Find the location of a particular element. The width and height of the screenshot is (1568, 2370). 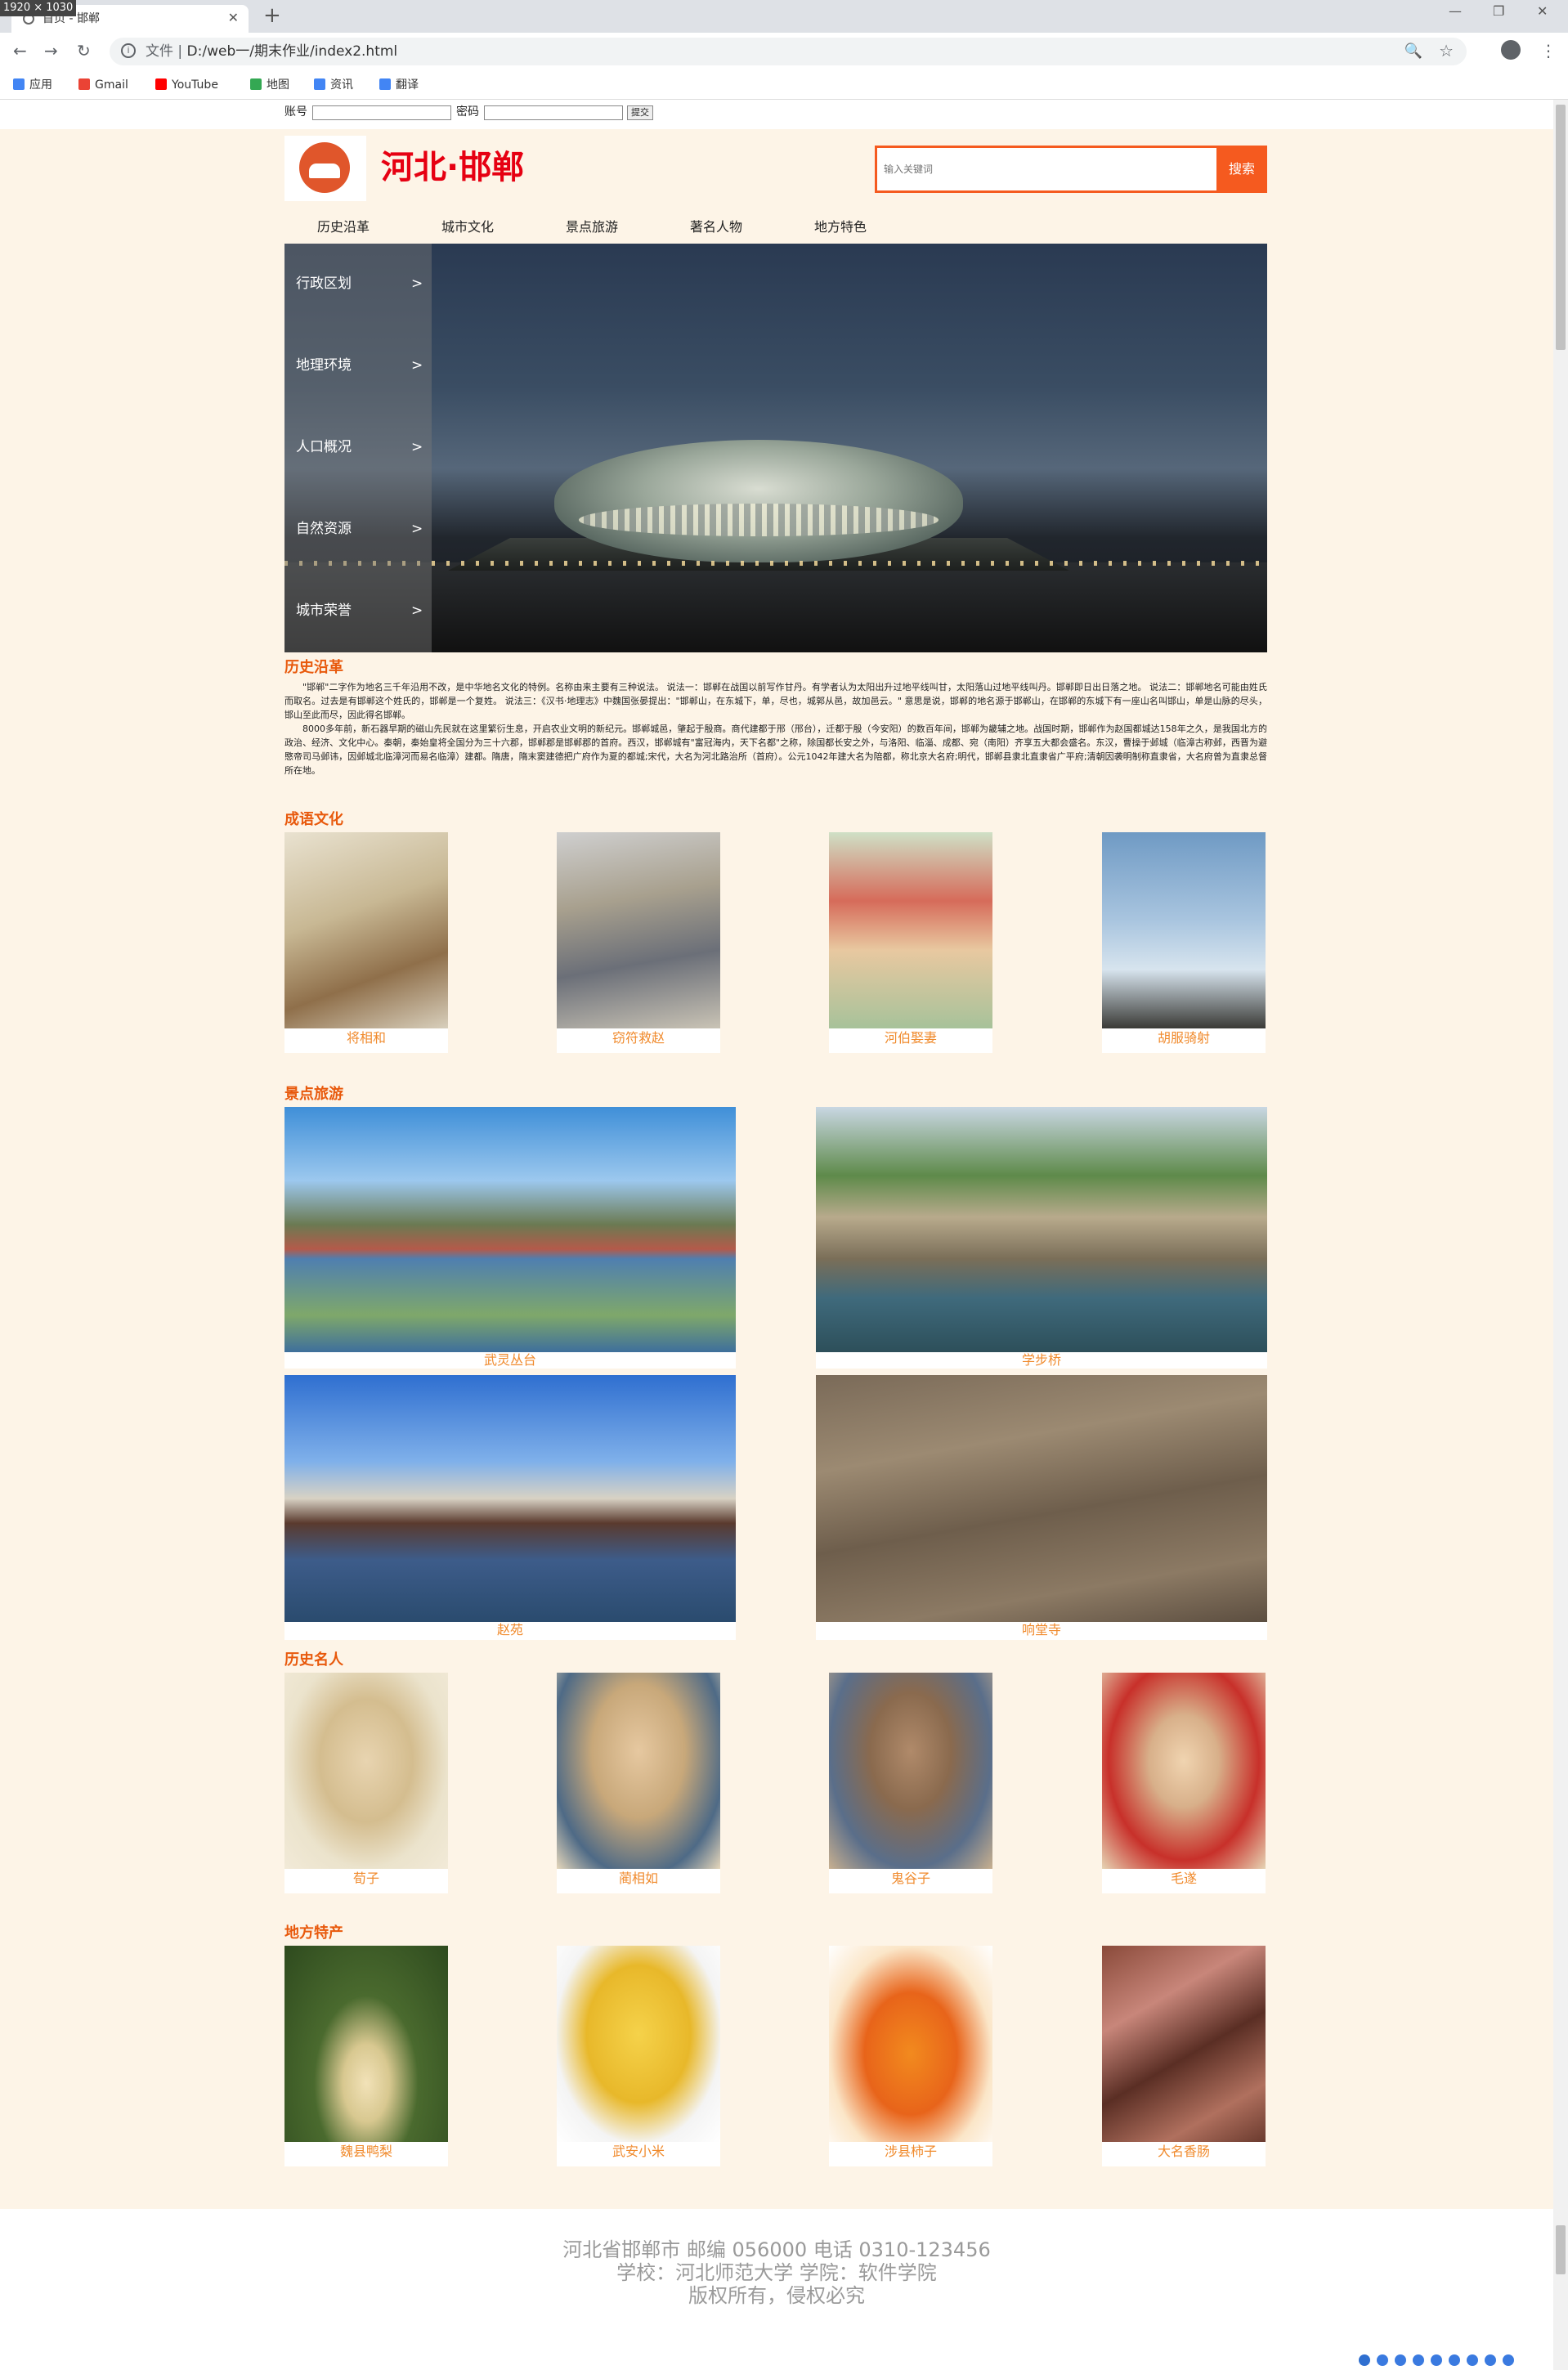

person-card: 毛遂 is located at coordinates (1184, 1783).